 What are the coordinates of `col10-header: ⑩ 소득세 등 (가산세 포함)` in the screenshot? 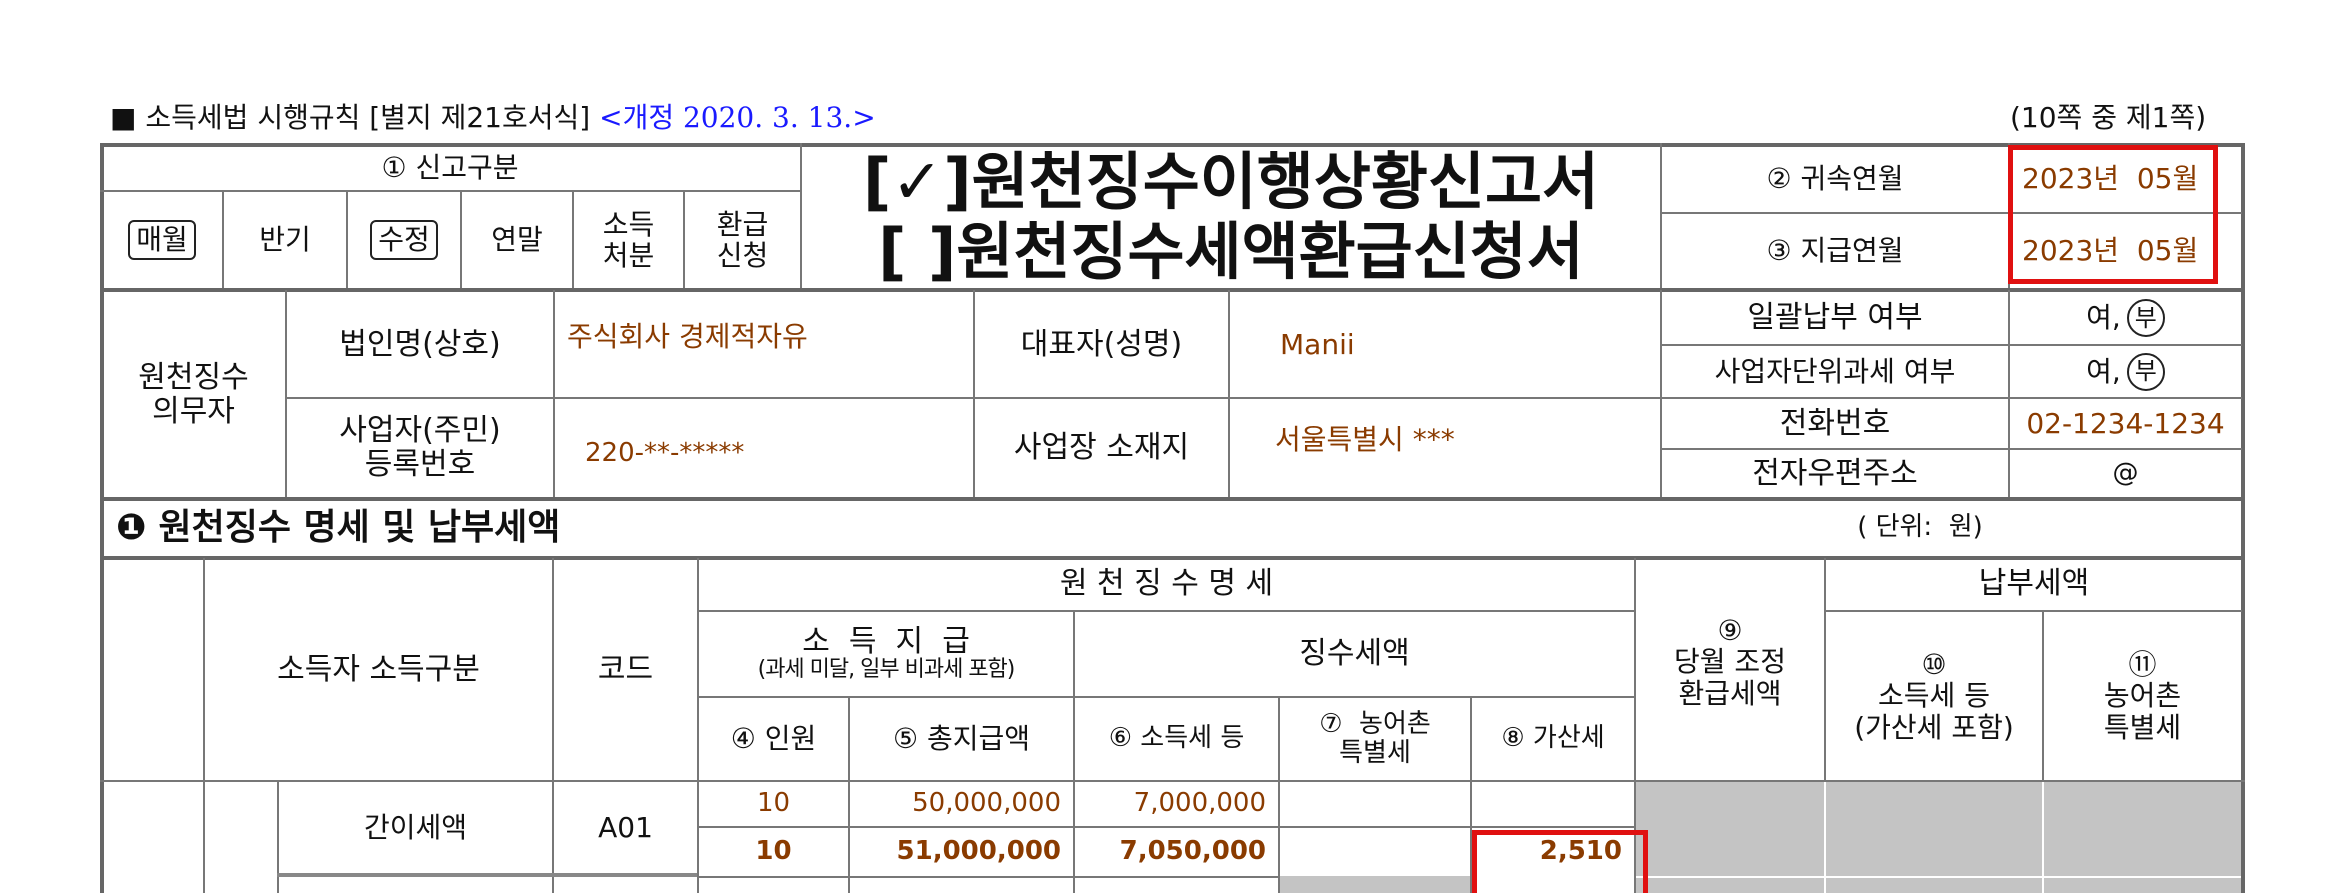 It's located at (1934, 695).